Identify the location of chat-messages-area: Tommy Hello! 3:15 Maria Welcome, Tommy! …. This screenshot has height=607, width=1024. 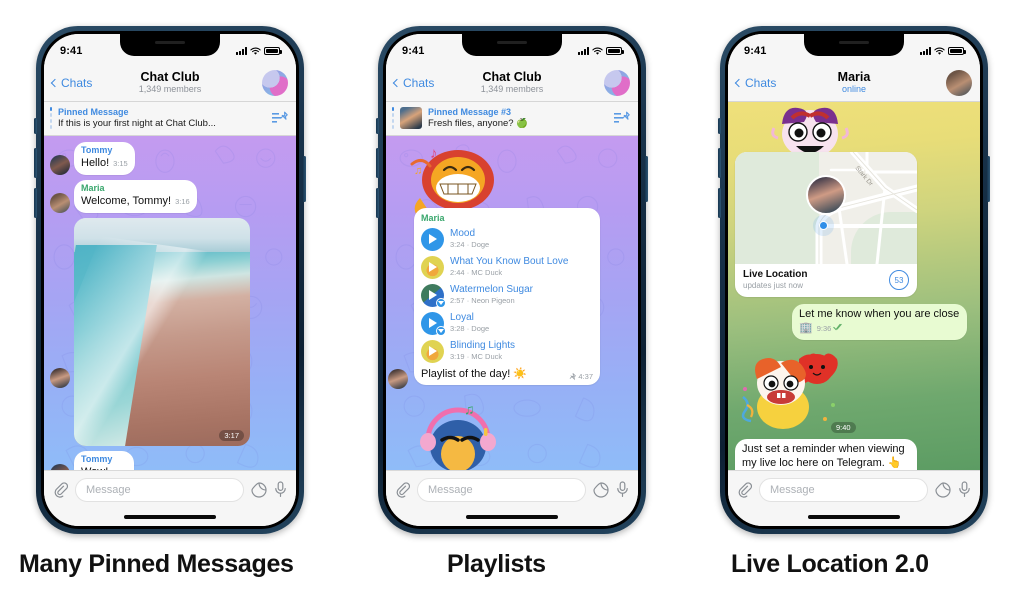
(170, 303).